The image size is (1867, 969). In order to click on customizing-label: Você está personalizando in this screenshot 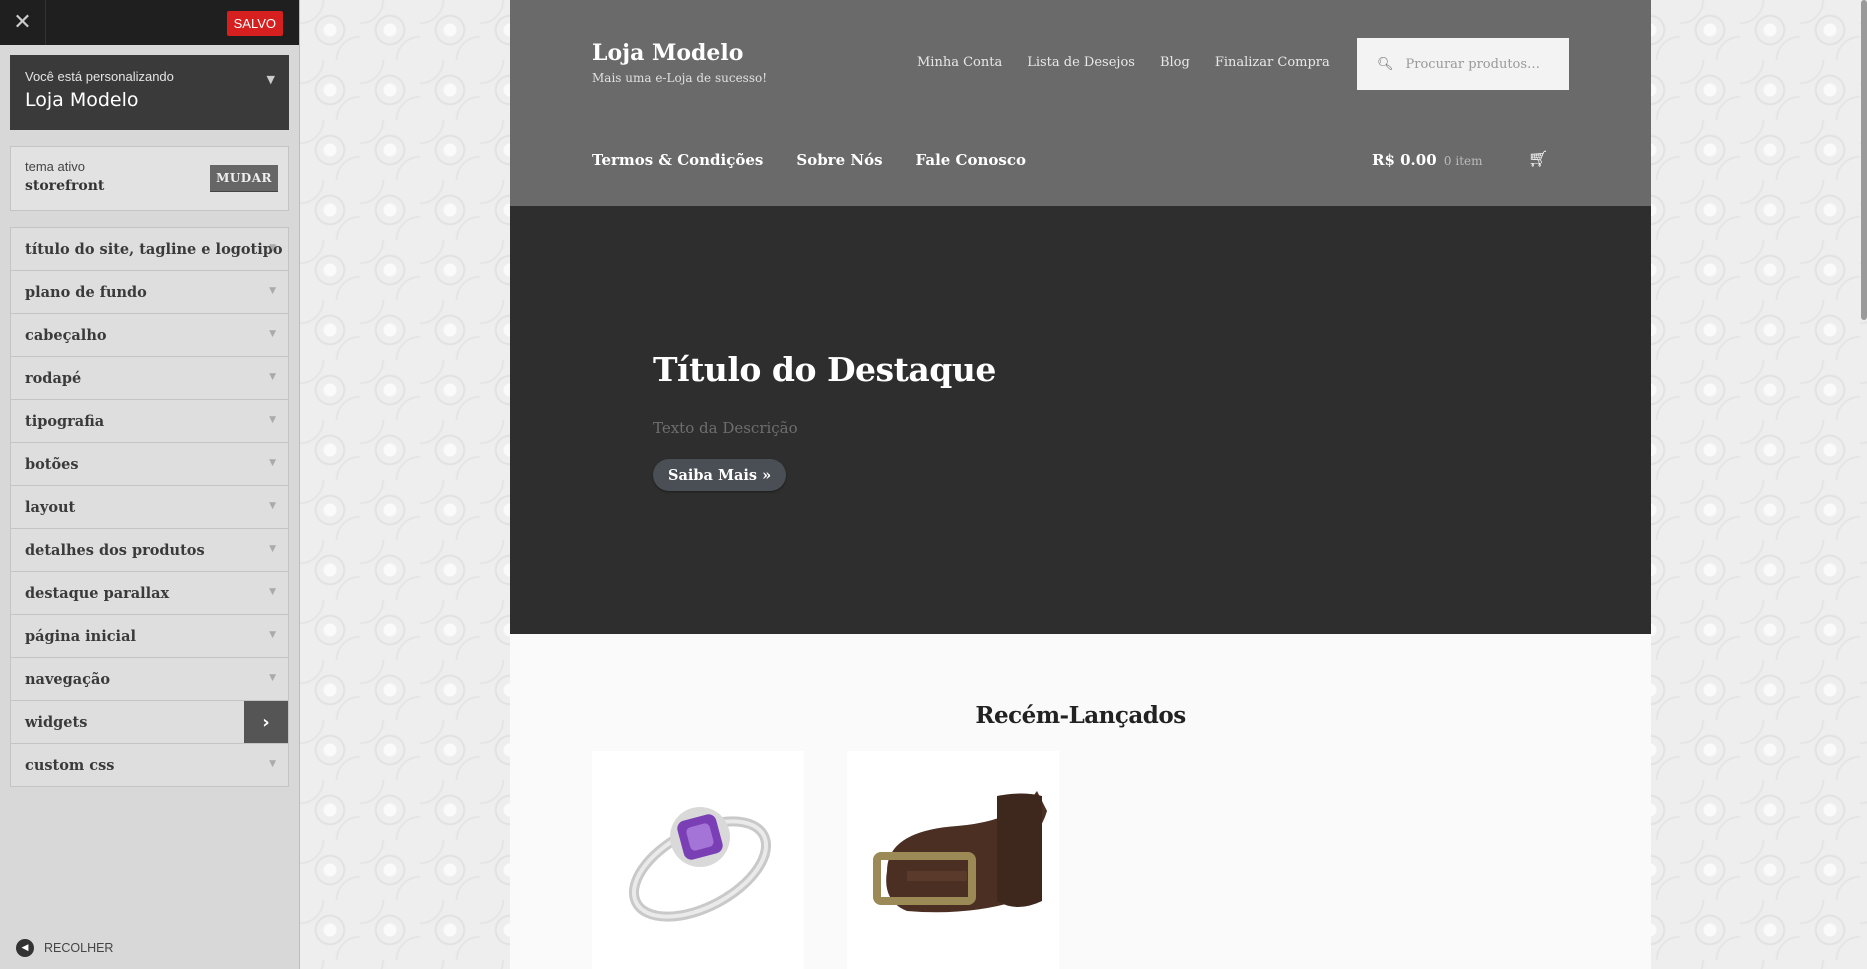, I will do `click(99, 76)`.